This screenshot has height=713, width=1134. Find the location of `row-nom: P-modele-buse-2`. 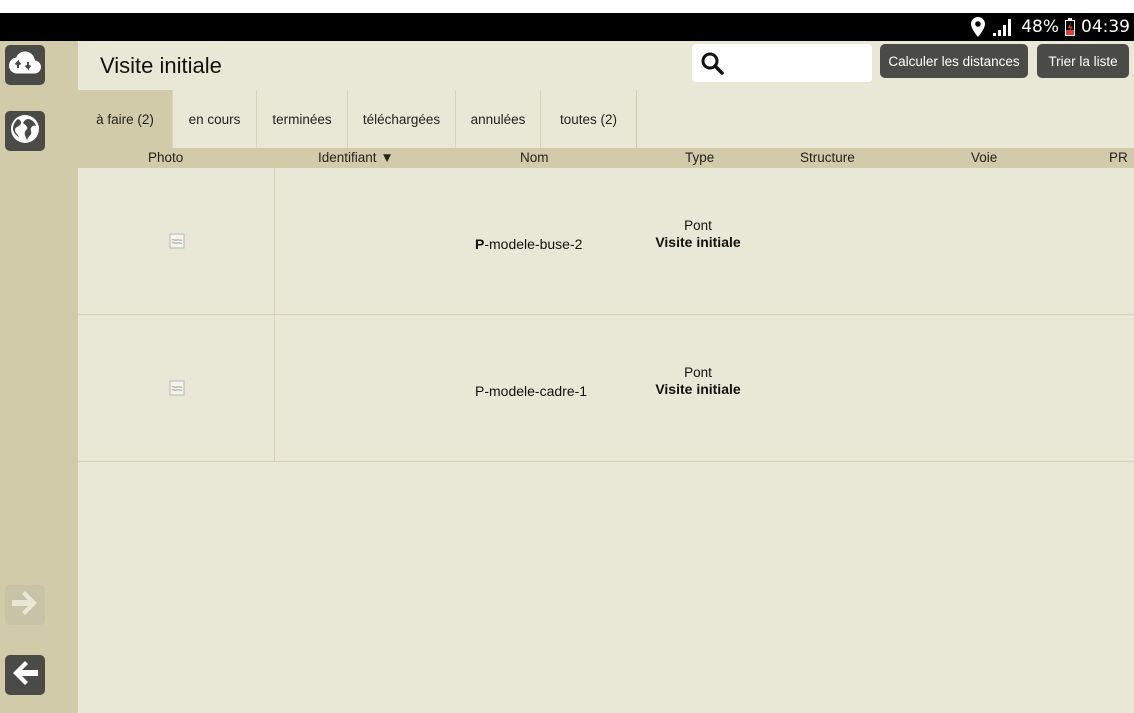

row-nom: P-modele-buse-2 is located at coordinates (528, 244).